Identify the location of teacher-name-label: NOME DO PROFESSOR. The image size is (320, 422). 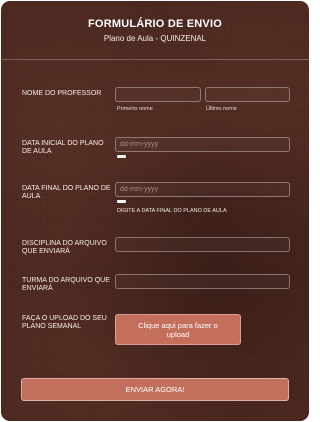
(62, 93).